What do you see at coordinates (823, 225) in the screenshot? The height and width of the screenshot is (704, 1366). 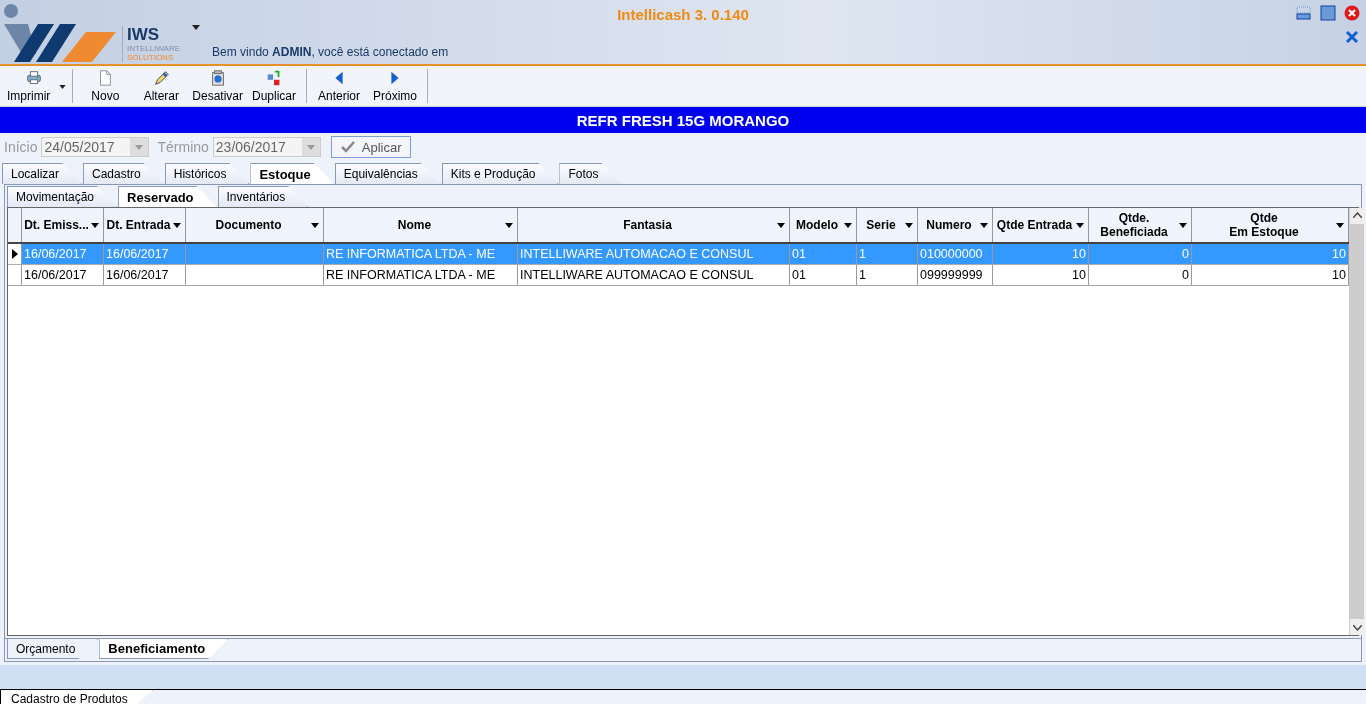 I see `column-header: Modelo` at bounding box center [823, 225].